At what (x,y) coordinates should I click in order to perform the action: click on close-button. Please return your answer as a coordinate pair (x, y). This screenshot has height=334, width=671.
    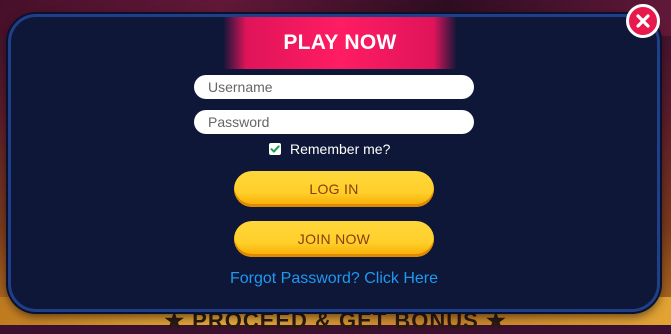
    Looking at the image, I should click on (643, 21).